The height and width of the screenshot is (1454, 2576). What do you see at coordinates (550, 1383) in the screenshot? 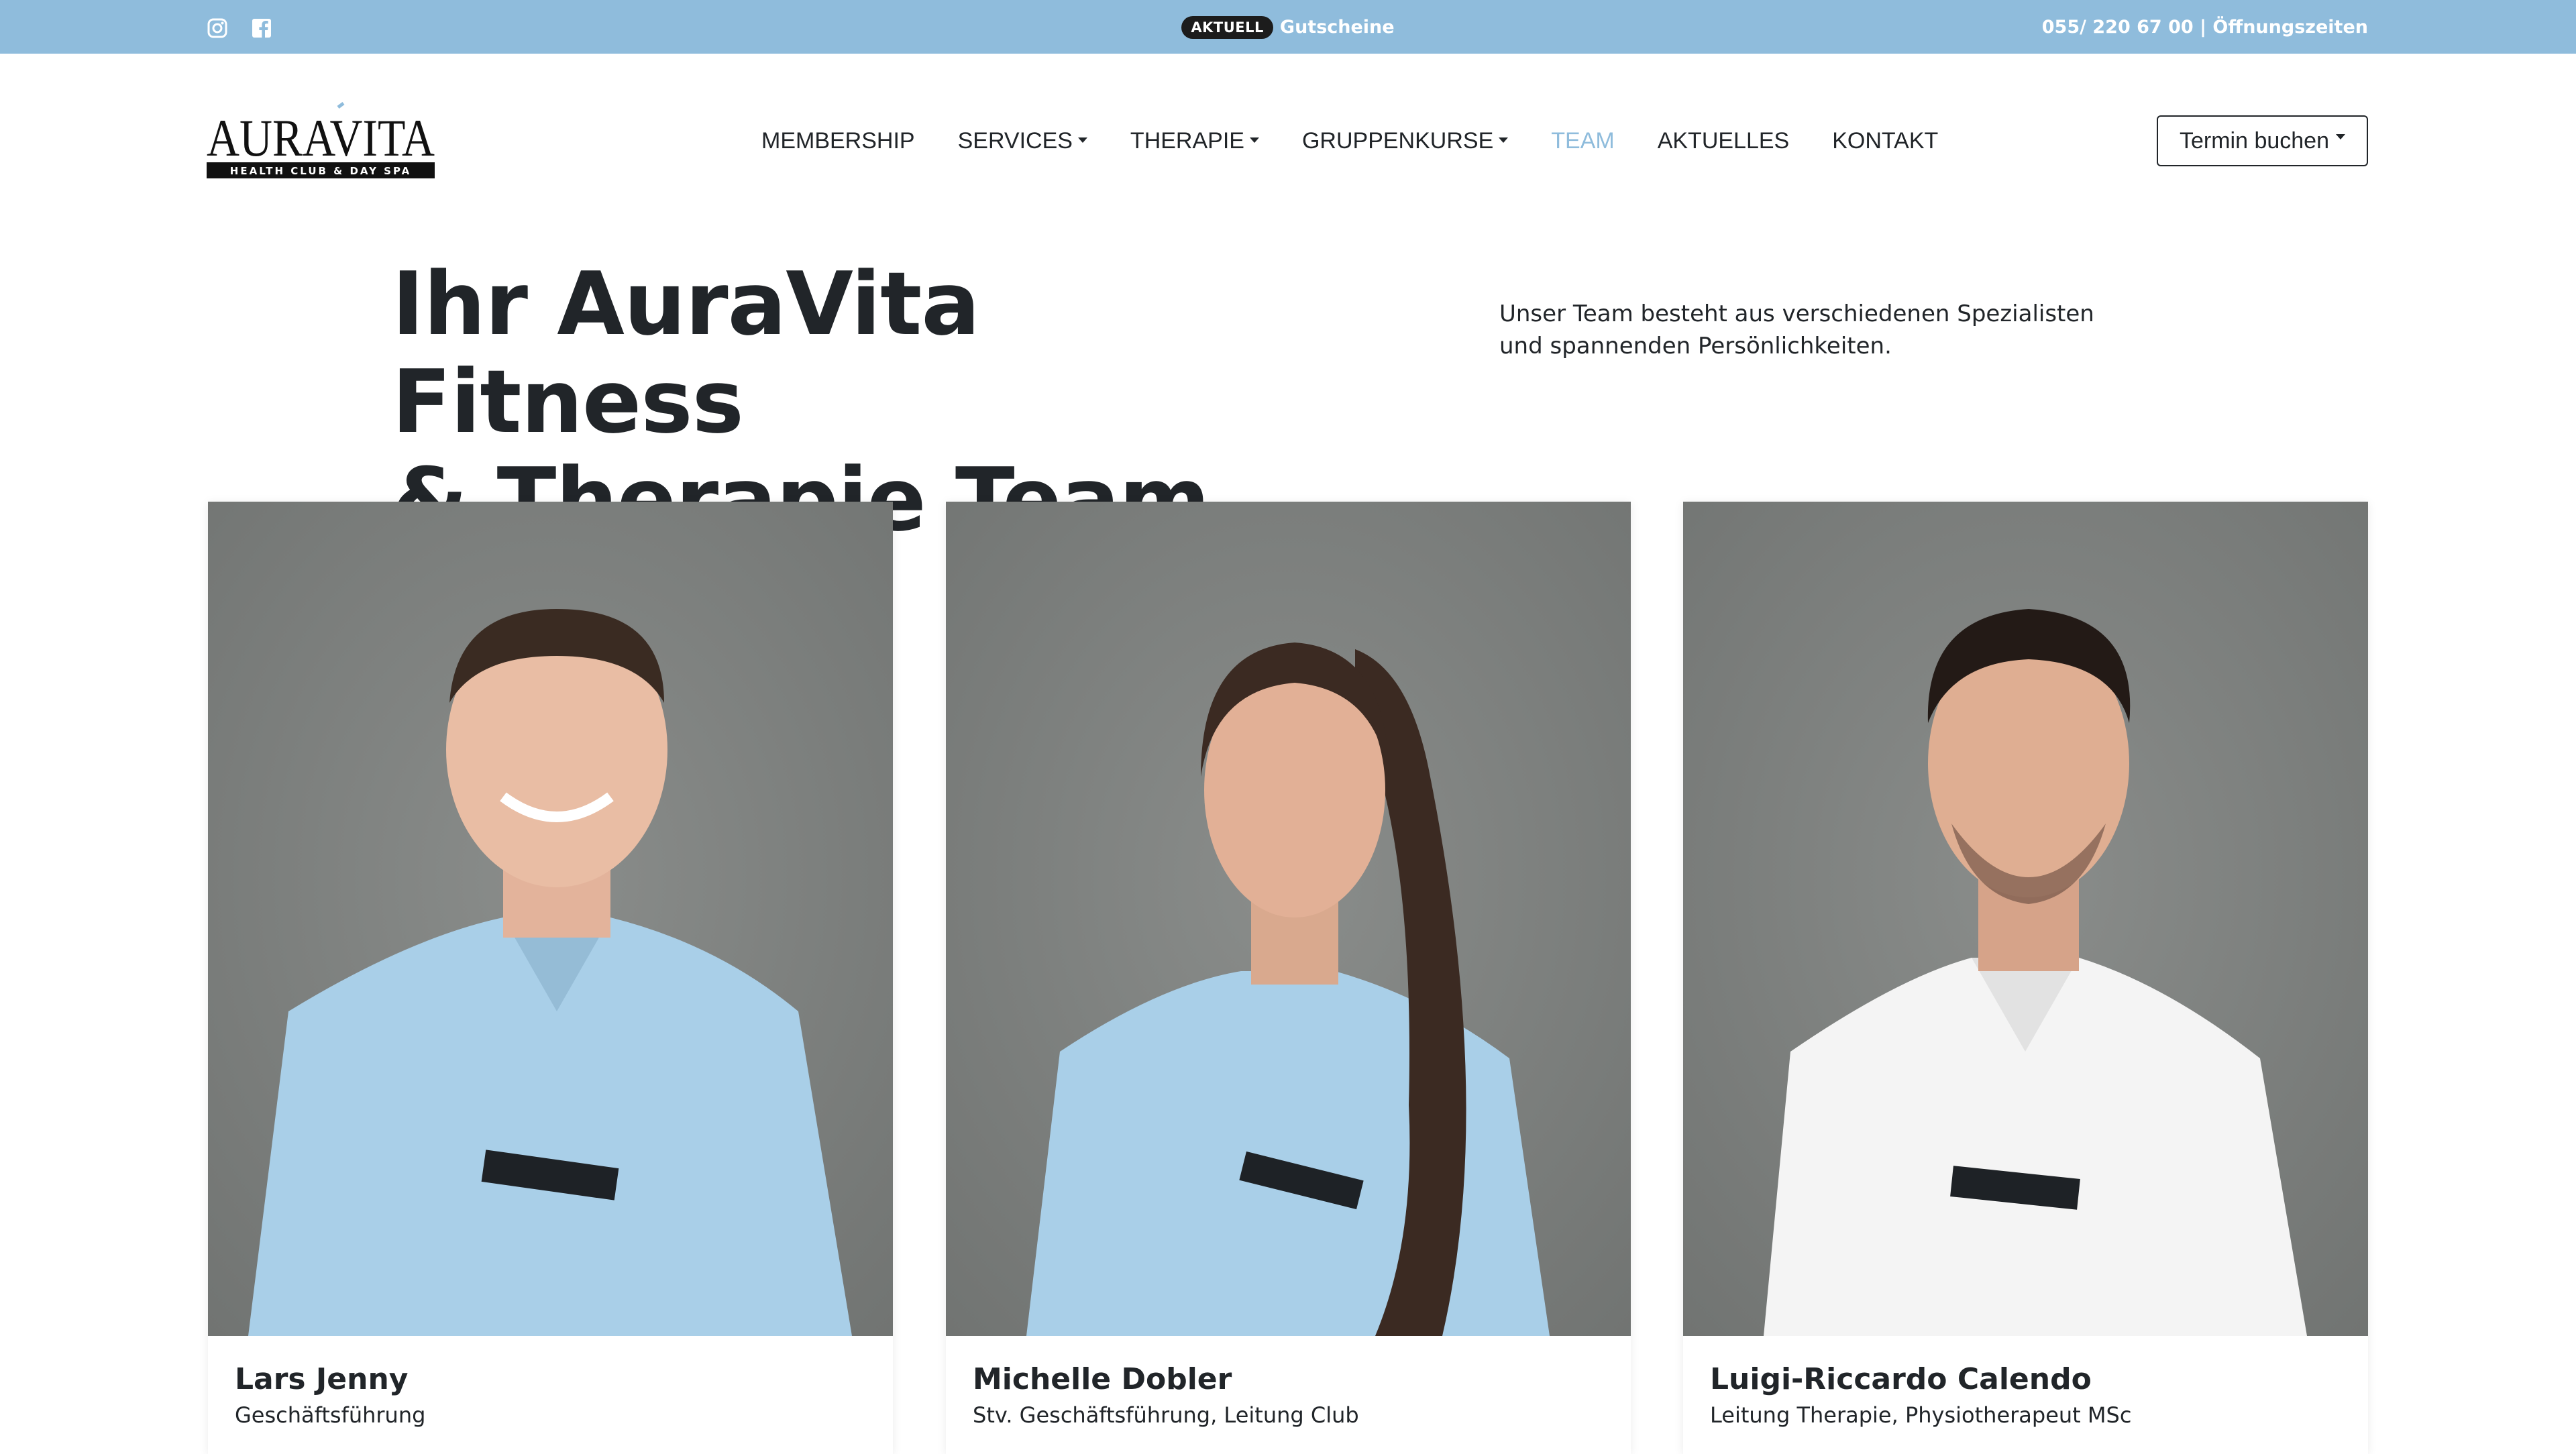
I see `team-card-info: Lars Jenny Geschäftsführung` at bounding box center [550, 1383].